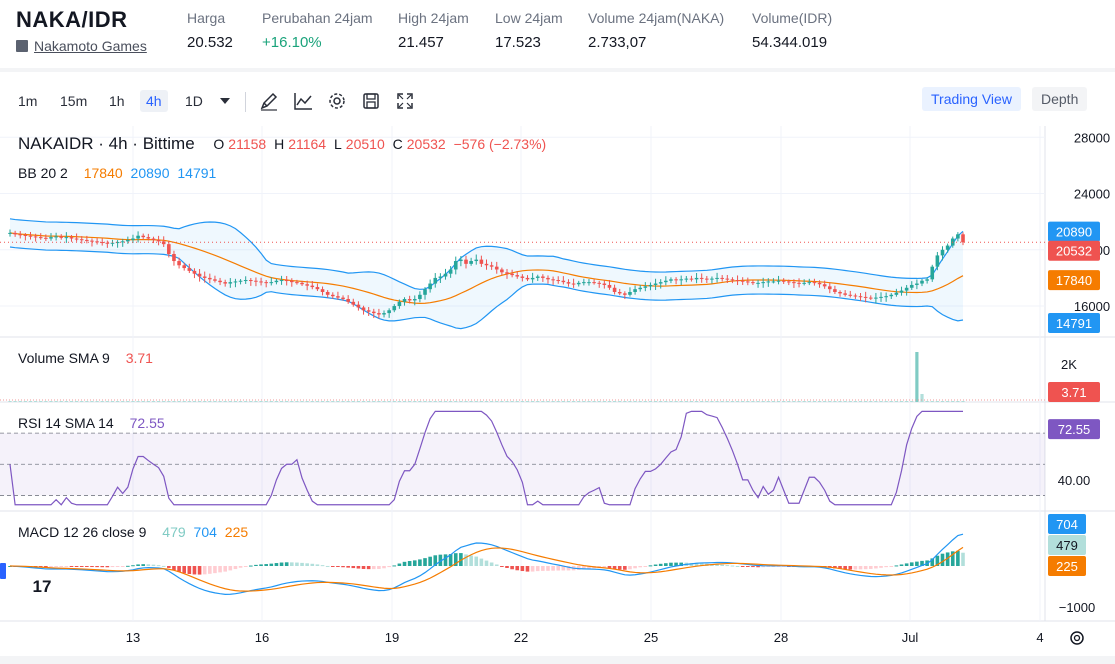 This screenshot has height=664, width=1115. What do you see at coordinates (371, 101) in the screenshot?
I see `save-icon` at bounding box center [371, 101].